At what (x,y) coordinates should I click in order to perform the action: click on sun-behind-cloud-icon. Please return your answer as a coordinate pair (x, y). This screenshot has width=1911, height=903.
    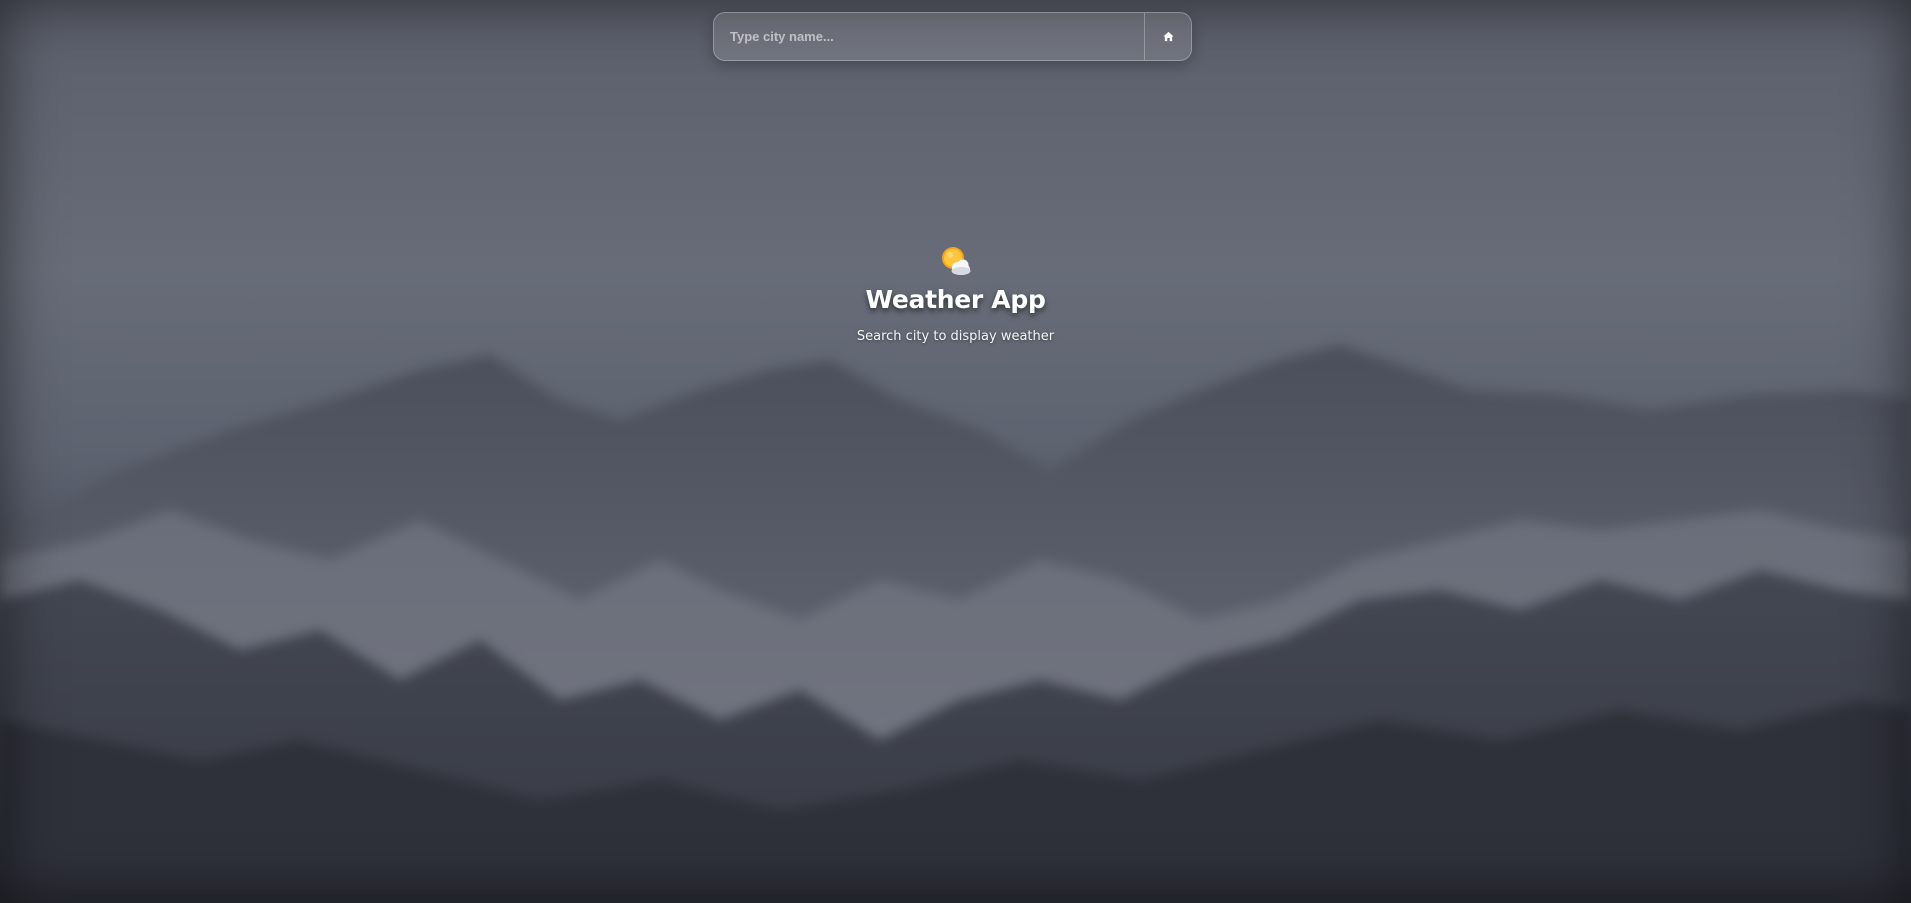
    Looking at the image, I should click on (955, 261).